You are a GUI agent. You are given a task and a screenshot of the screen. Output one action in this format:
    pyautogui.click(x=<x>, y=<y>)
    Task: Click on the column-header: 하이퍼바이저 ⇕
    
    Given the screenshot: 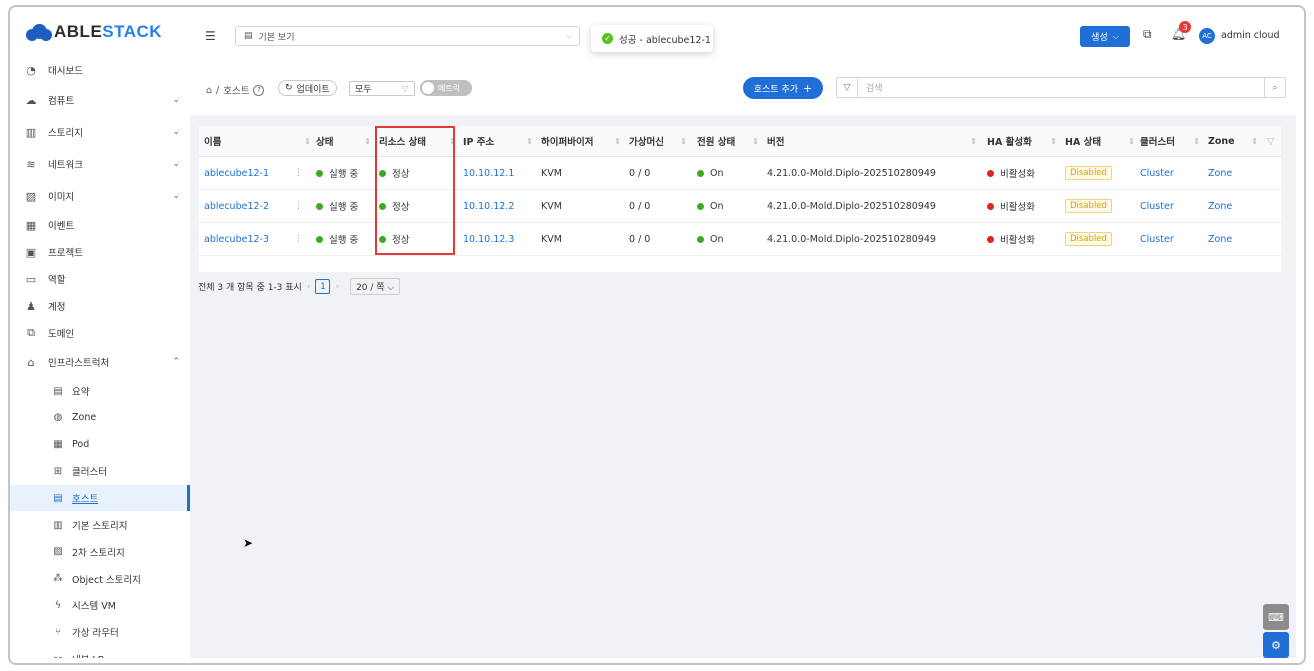 What is the action you would take?
    pyautogui.click(x=581, y=141)
    